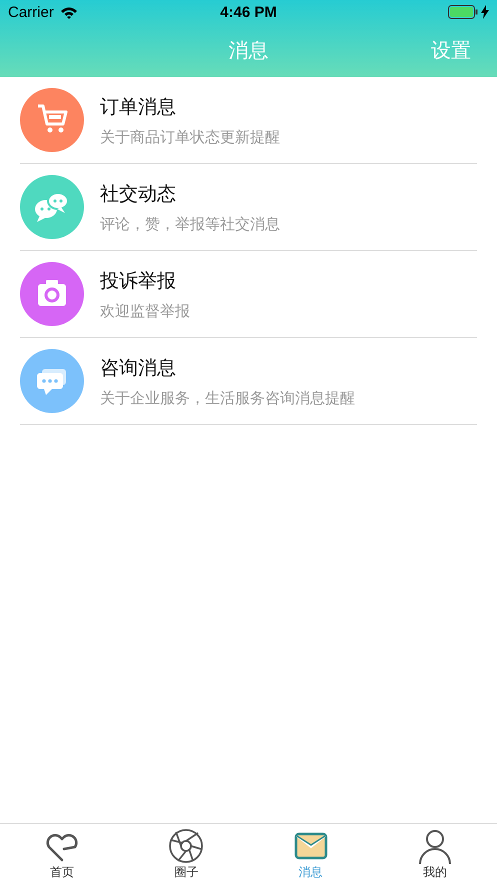  I want to click on message-category-item: 咨询消息 关于企业服务，生活服务咨询消息提醒, so click(248, 381).